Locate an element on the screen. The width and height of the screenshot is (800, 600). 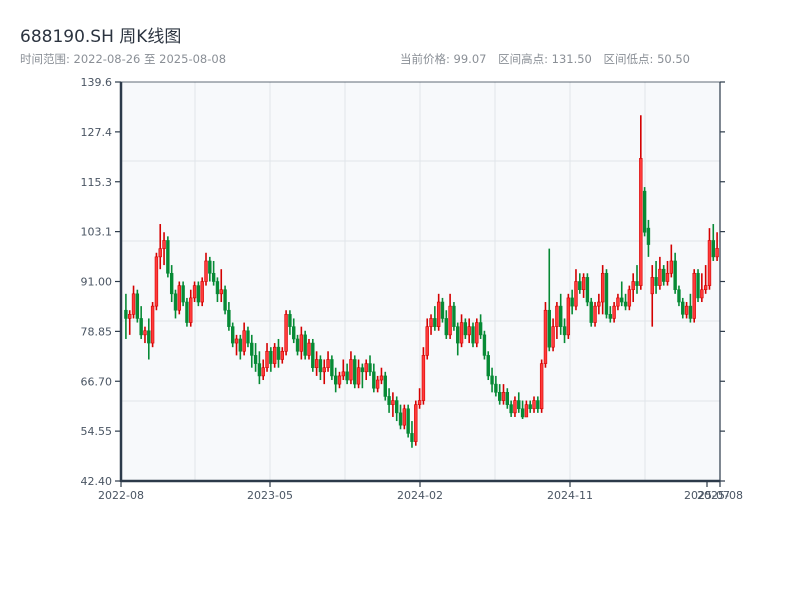
x-tick-label: 2025-08 is located at coordinates (720, 495).